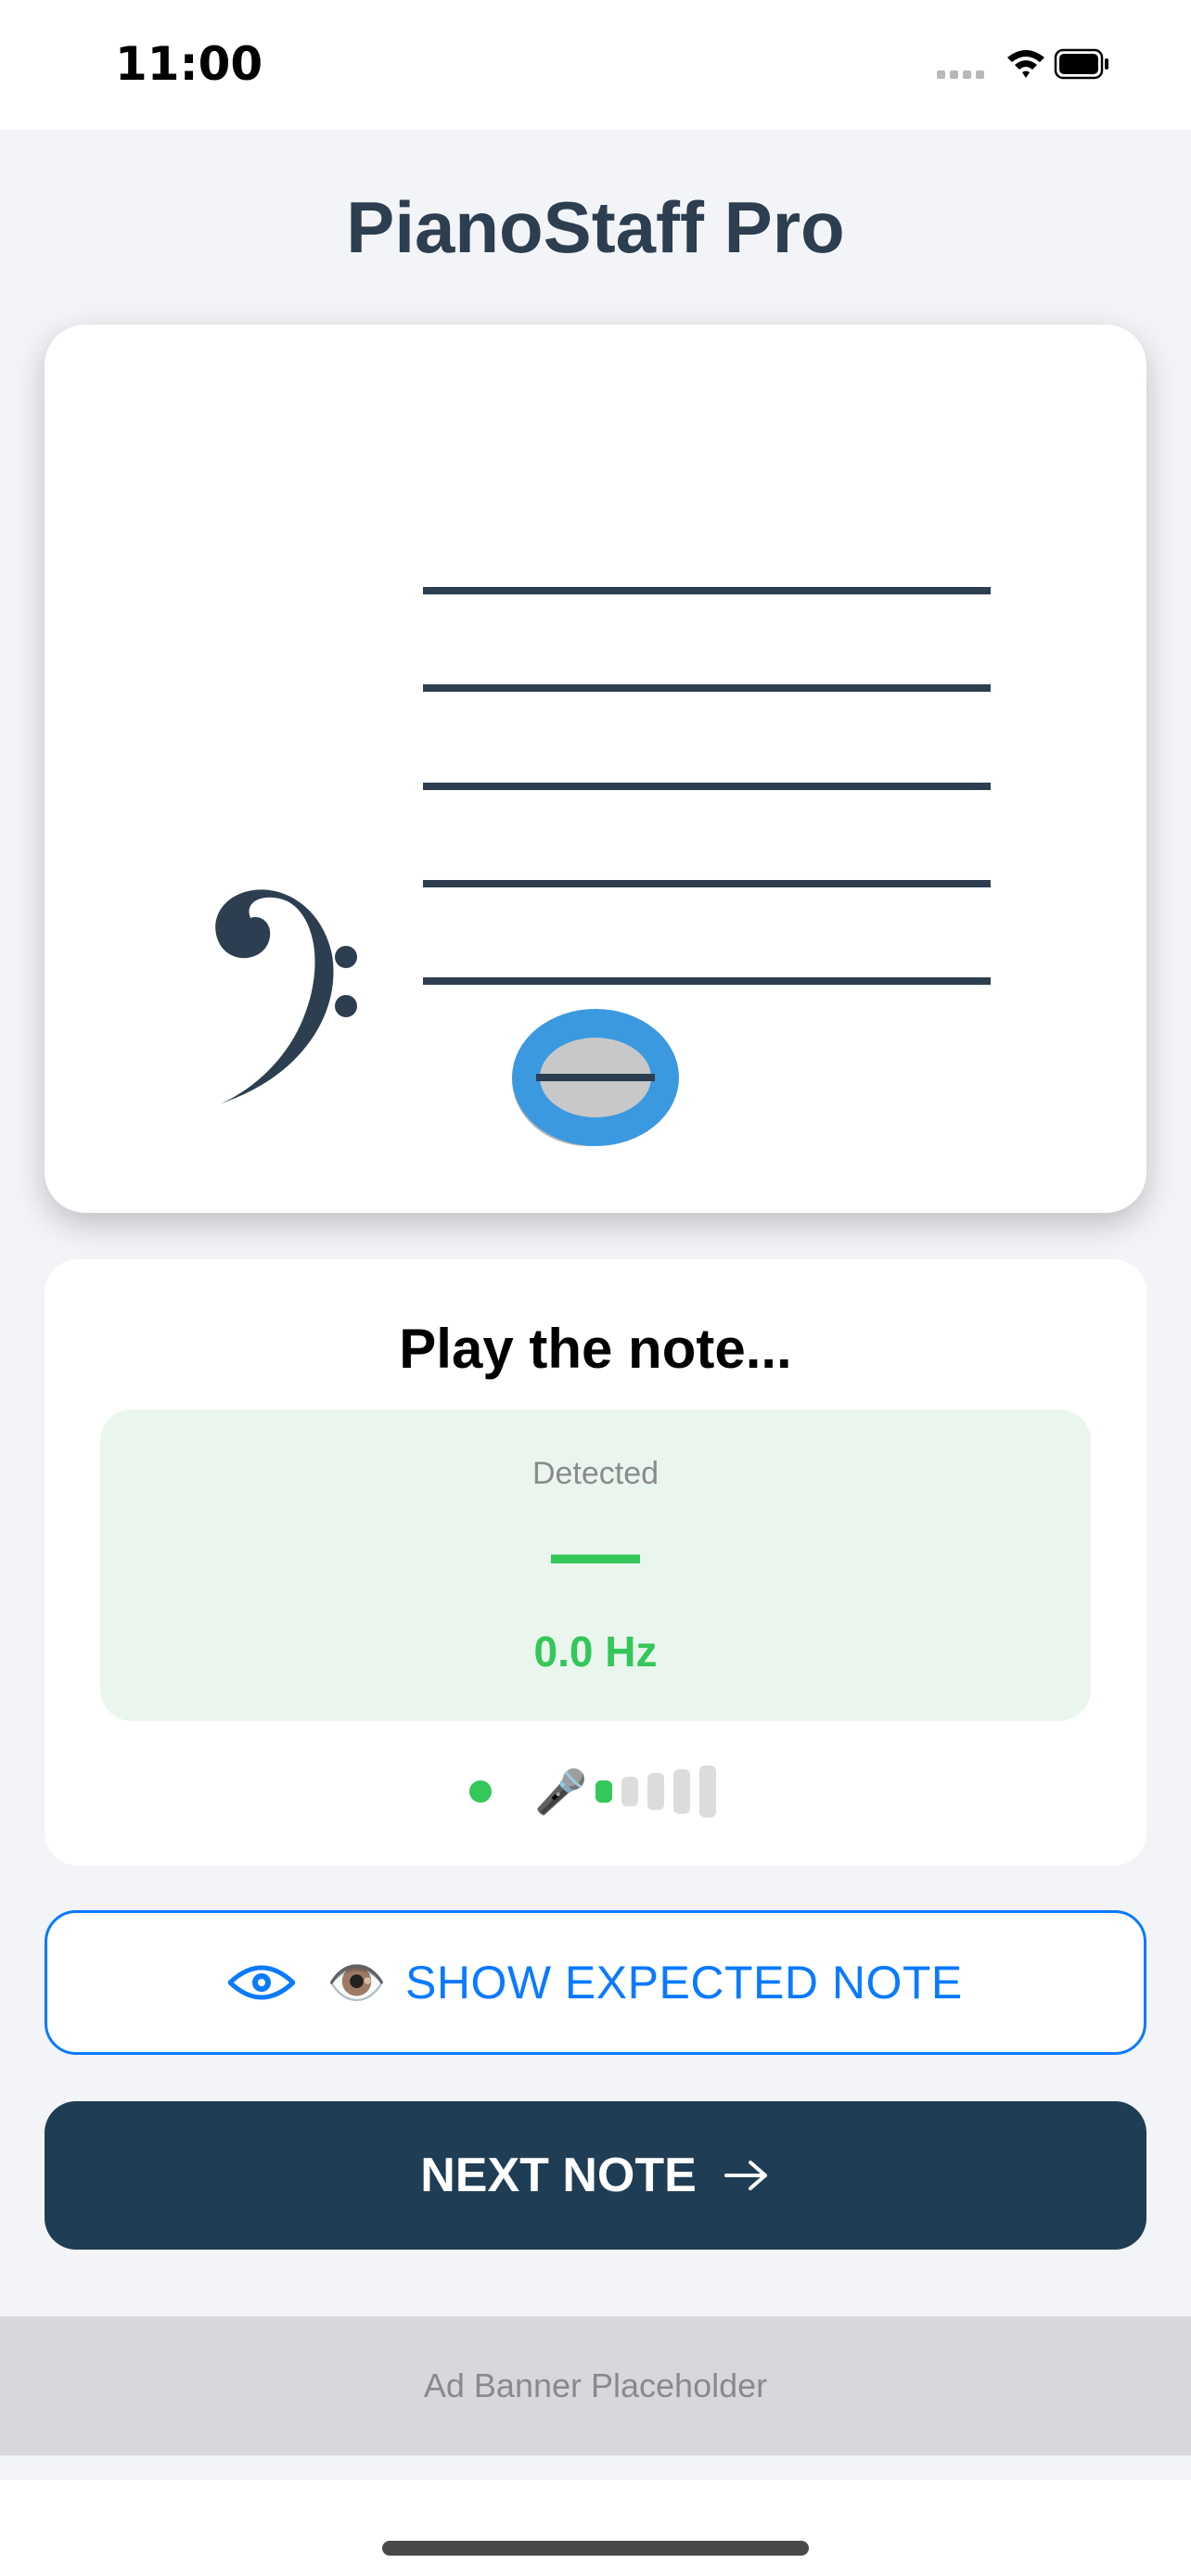  I want to click on detected-label: Detected, so click(595, 1473).